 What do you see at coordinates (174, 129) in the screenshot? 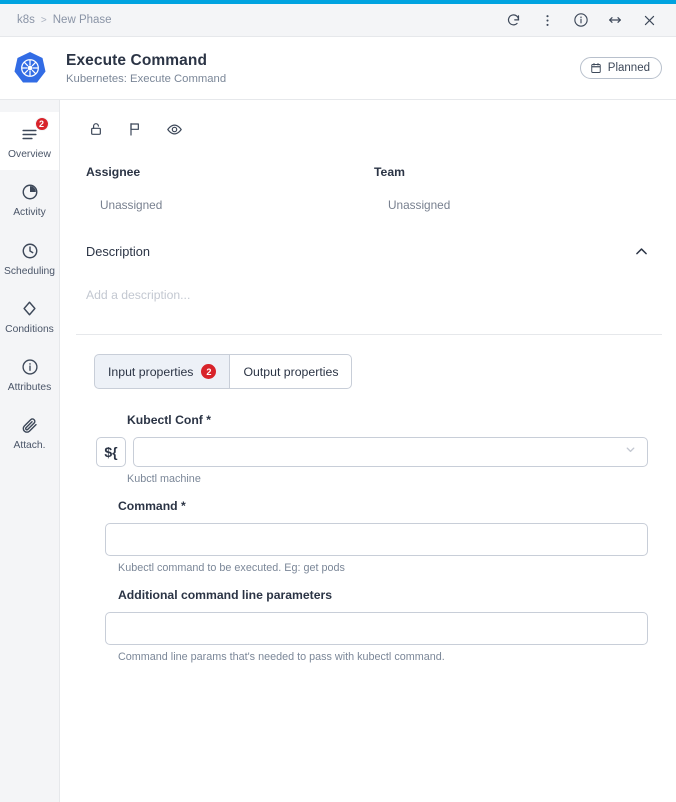
I see `eye-icon` at bounding box center [174, 129].